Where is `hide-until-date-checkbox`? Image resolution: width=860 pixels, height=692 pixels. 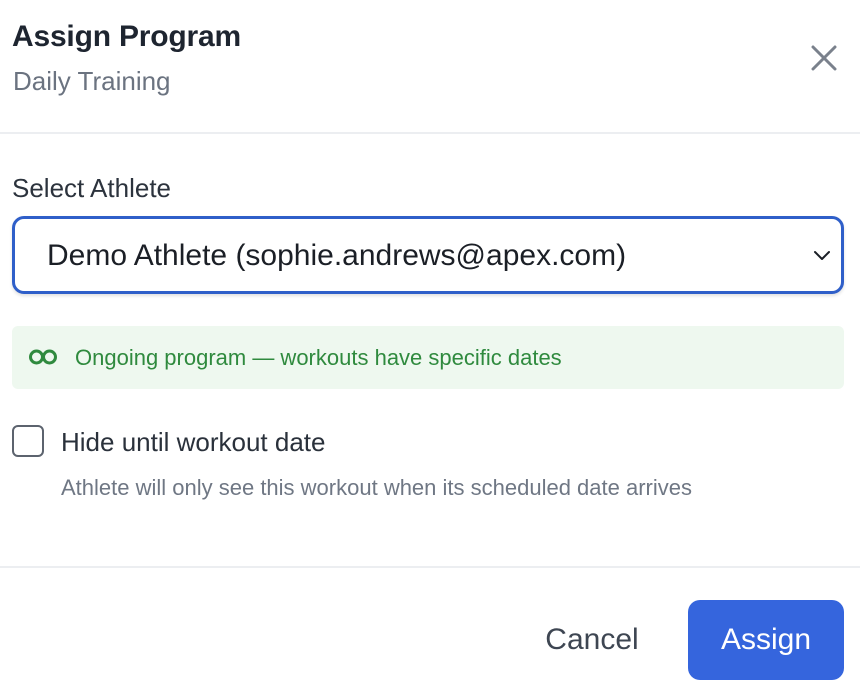
hide-until-date-checkbox is located at coordinates (28, 441).